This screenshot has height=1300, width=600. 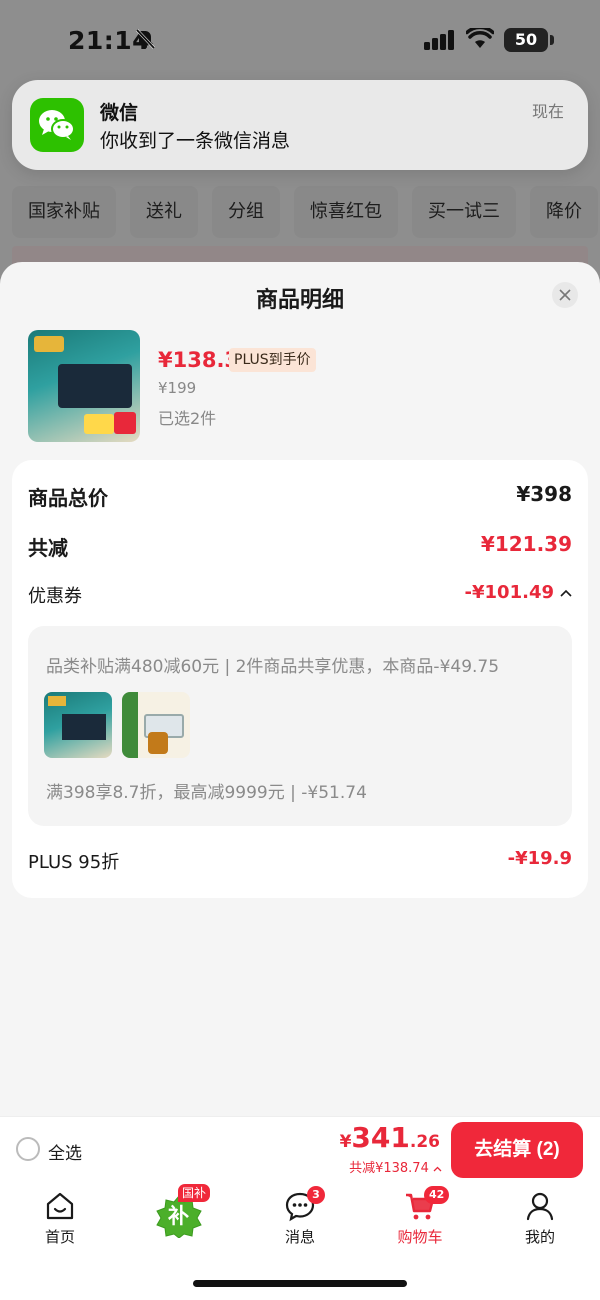 I want to click on sheet-title: 商品明细, so click(x=299, y=300).